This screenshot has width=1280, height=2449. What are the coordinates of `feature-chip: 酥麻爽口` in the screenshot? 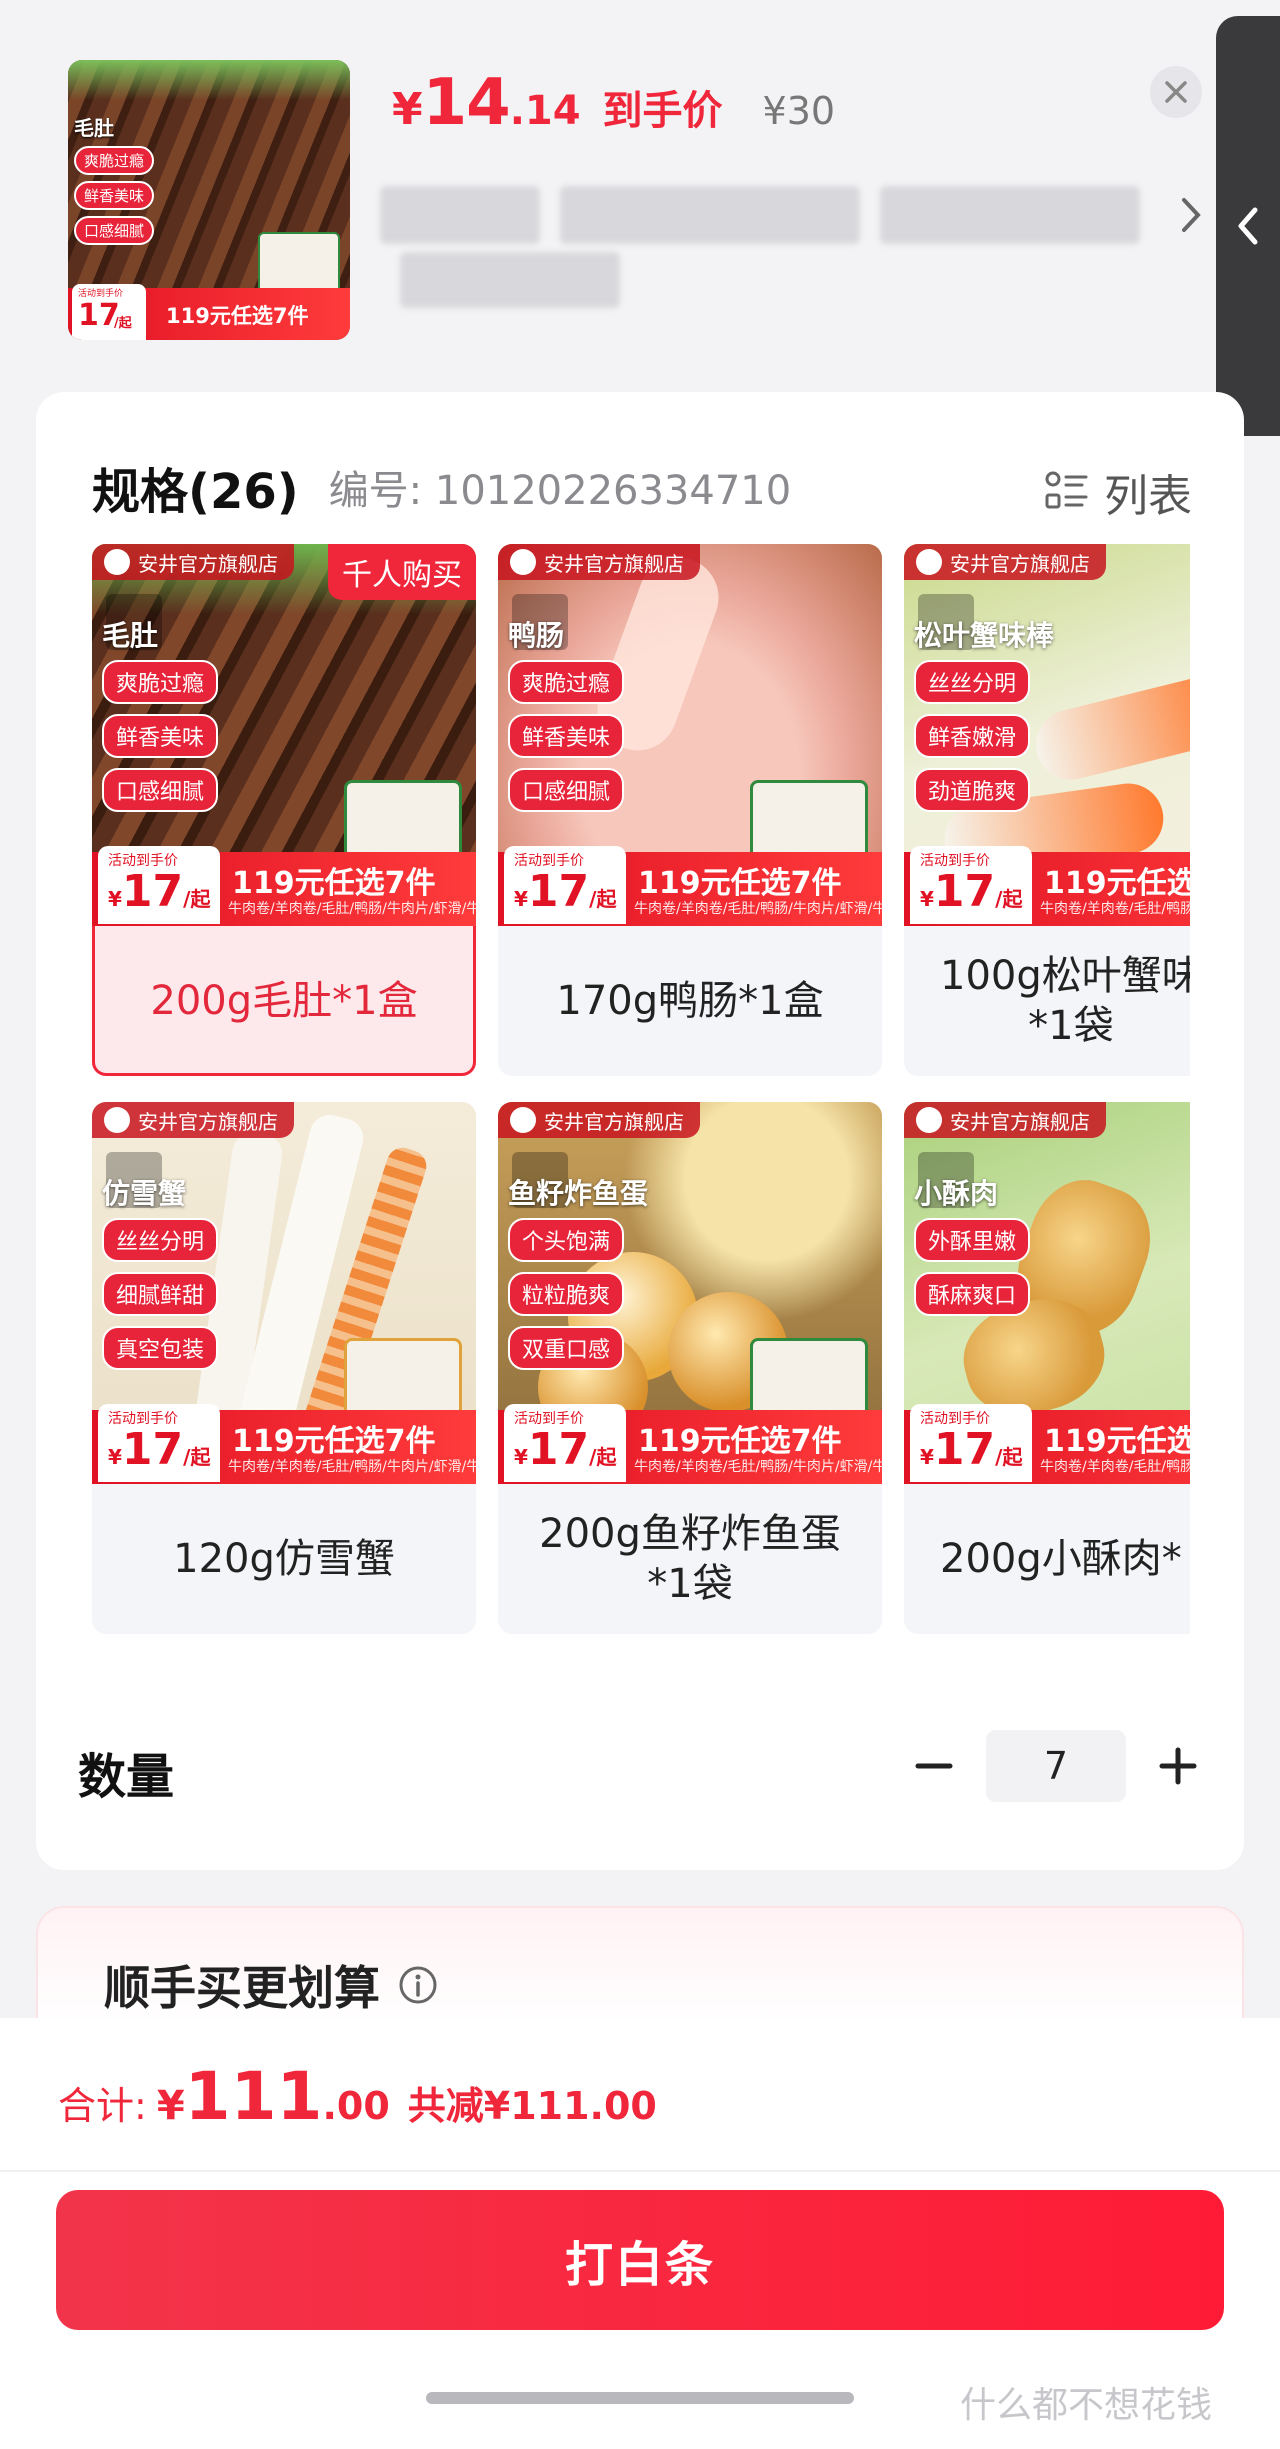 It's located at (972, 1294).